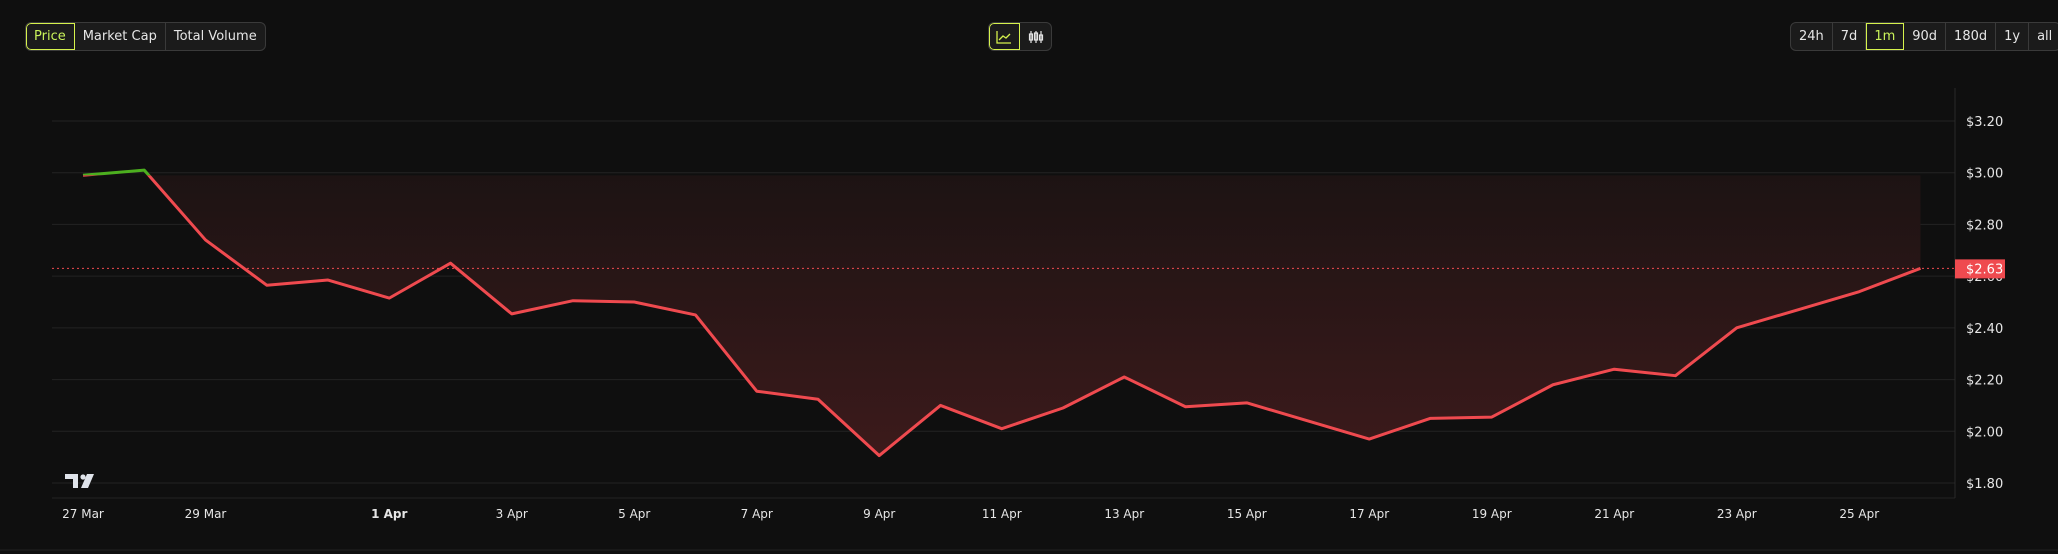 This screenshot has width=2058, height=554. I want to click on x-tick-label: 7 Apr, so click(757, 514).